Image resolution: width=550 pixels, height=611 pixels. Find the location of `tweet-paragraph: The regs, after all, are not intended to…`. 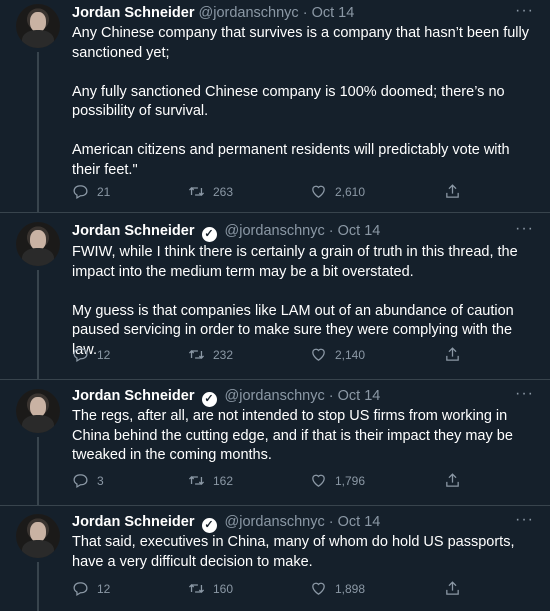

tweet-paragraph: The regs, after all, are not intended to… is located at coordinates (292, 435).